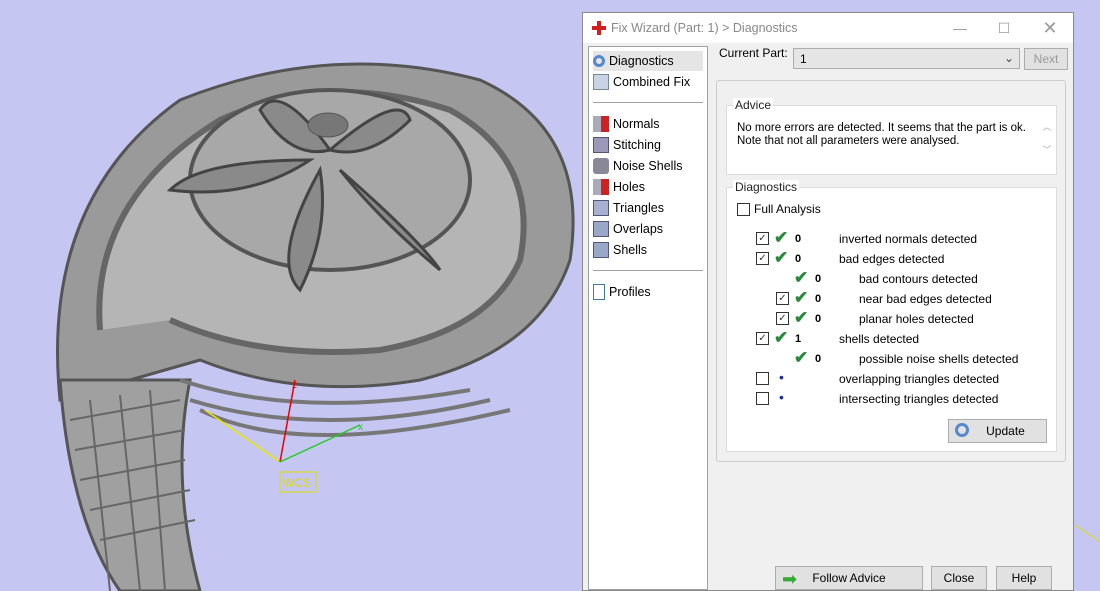 The image size is (1100, 591). I want to click on help-button: Help, so click(1024, 578).